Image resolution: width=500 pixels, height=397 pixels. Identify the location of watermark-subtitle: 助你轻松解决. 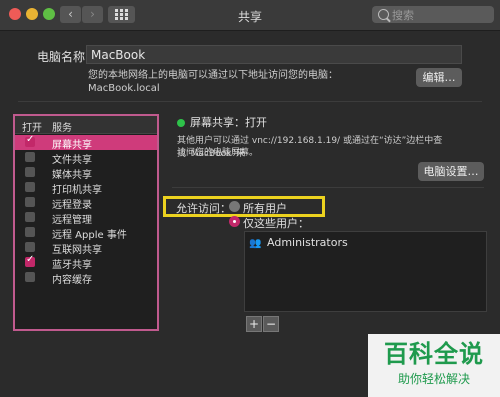
(433, 379).